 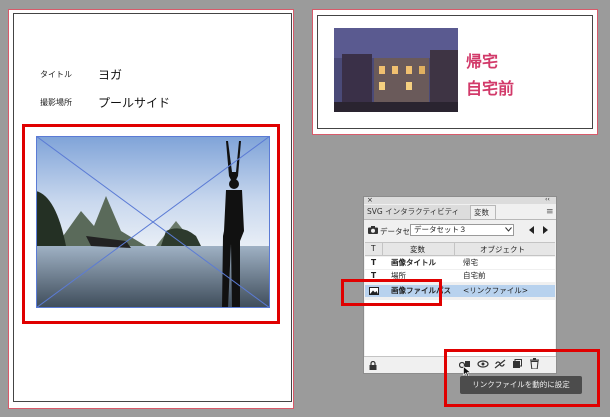 I want to click on variable-list-empty-area, so click(x=460, y=328).